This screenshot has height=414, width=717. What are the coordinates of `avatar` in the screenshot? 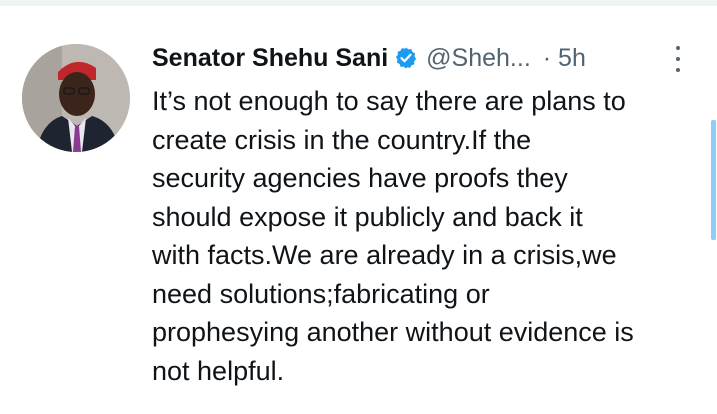 It's located at (76, 98).